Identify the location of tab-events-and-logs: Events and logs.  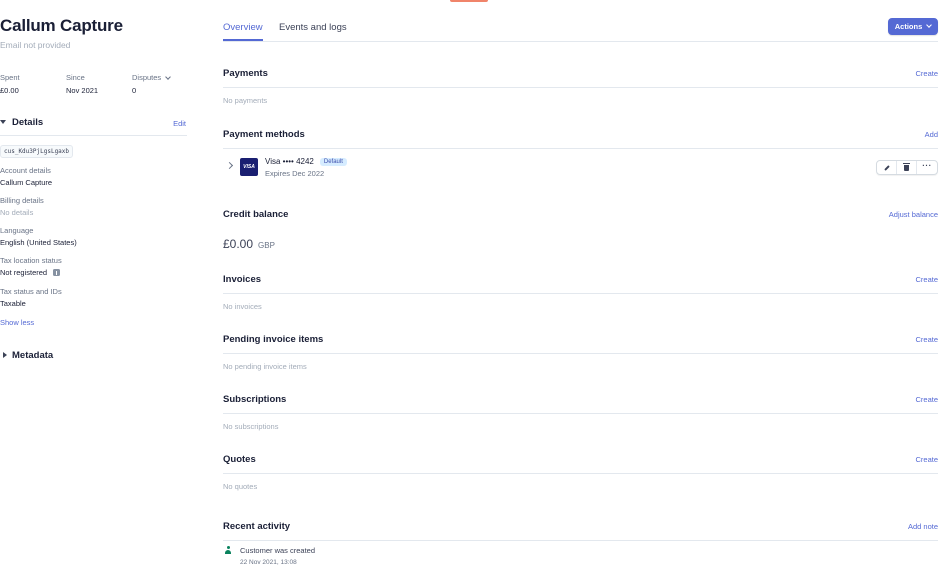
(313, 30).